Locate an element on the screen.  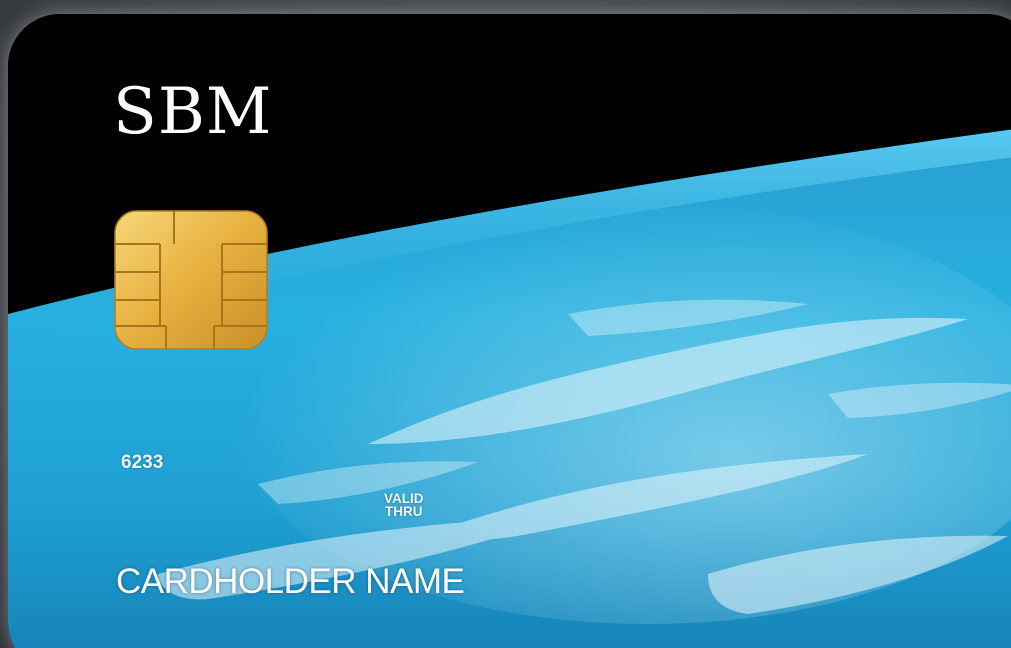
valid-thru-label: VALID THRU is located at coordinates (404, 505).